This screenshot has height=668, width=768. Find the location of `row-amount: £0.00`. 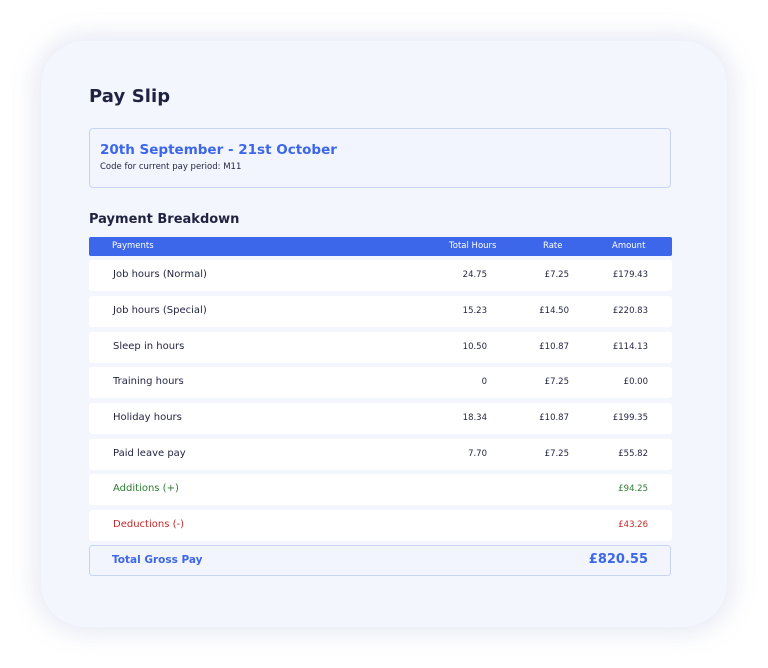

row-amount: £0.00 is located at coordinates (635, 382).